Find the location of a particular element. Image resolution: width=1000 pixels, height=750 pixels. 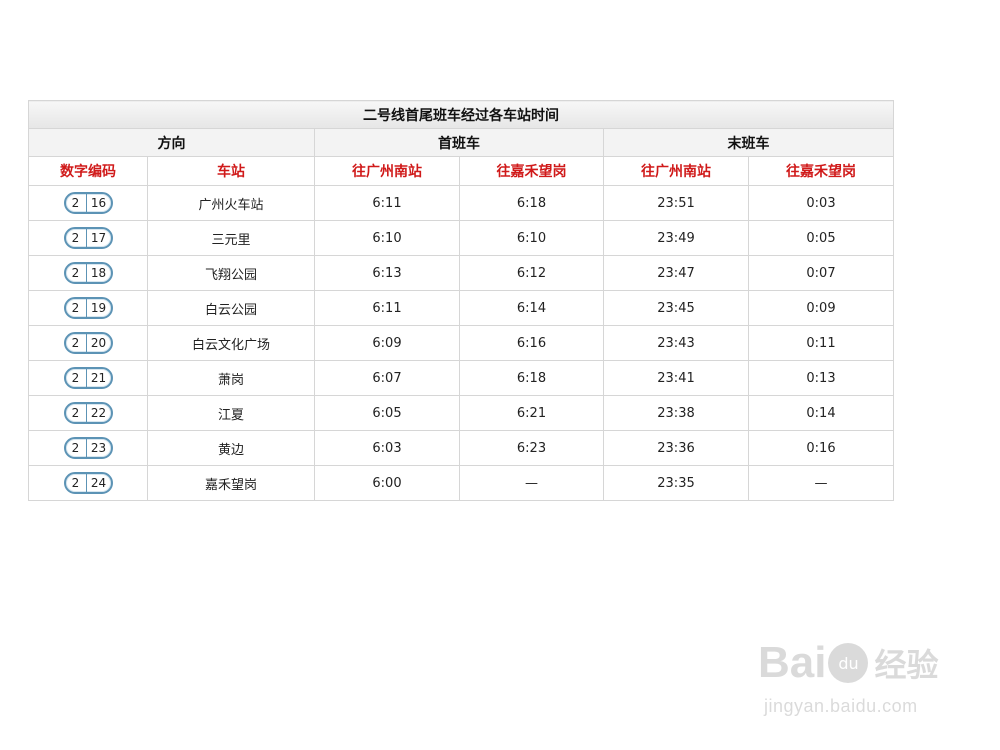

last-to-guangzhou-south-time: 23:35 is located at coordinates (676, 483).